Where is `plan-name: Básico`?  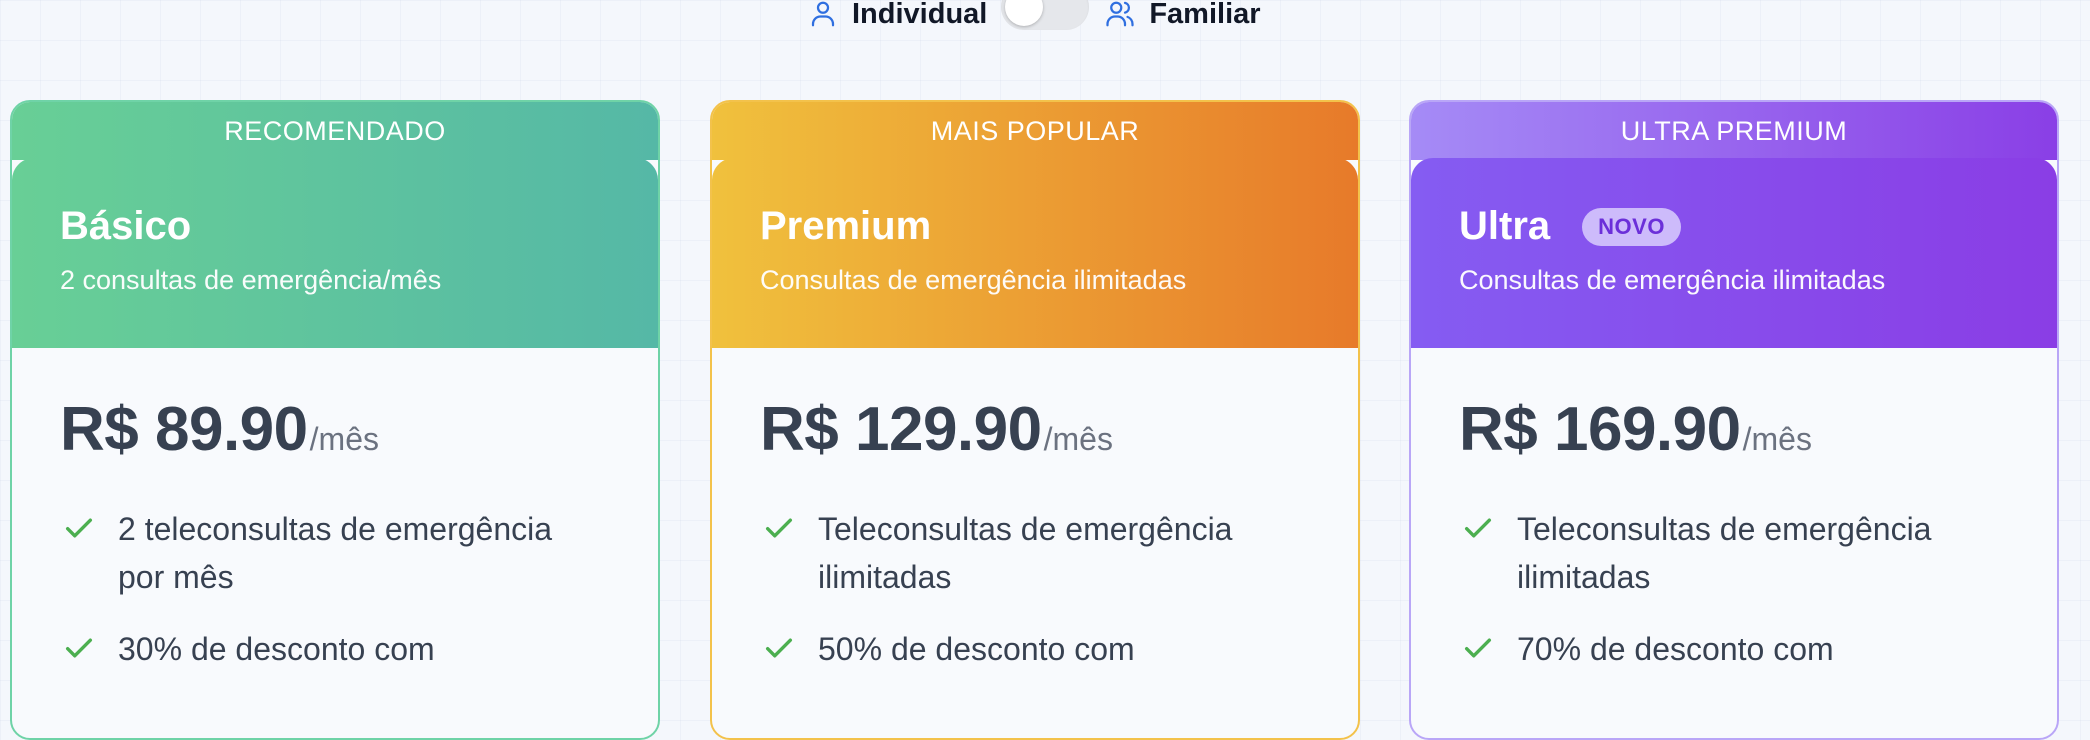 plan-name: Básico is located at coordinates (126, 226).